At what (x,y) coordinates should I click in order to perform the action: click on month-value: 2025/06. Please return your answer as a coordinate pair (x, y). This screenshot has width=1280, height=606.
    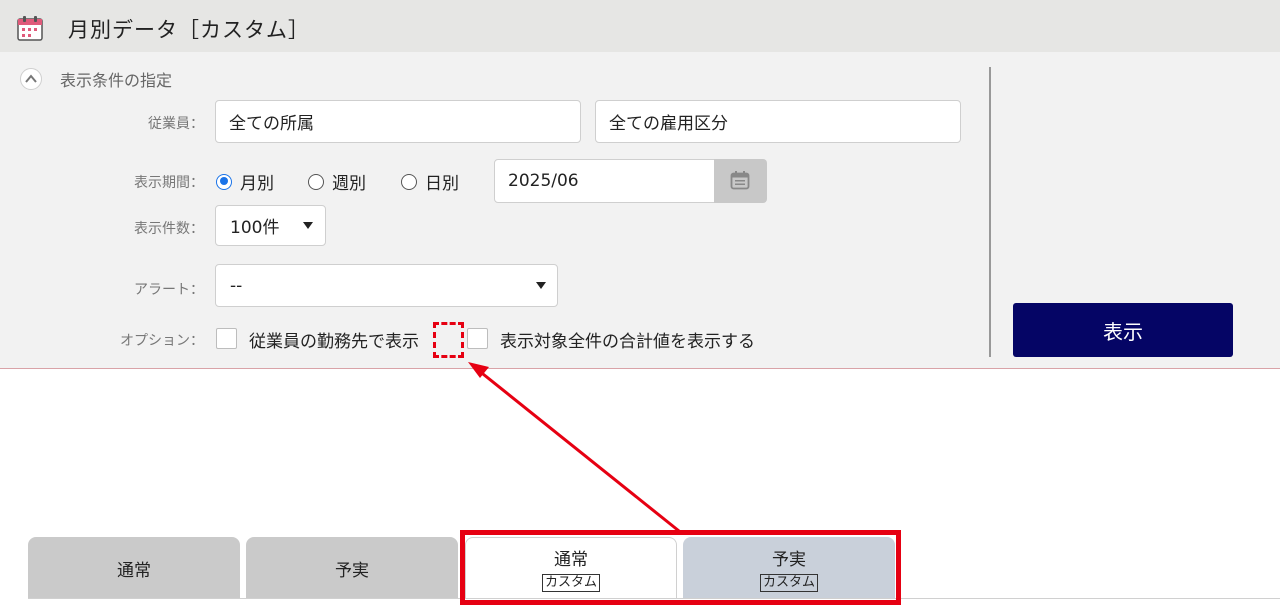
    Looking at the image, I should click on (543, 181).